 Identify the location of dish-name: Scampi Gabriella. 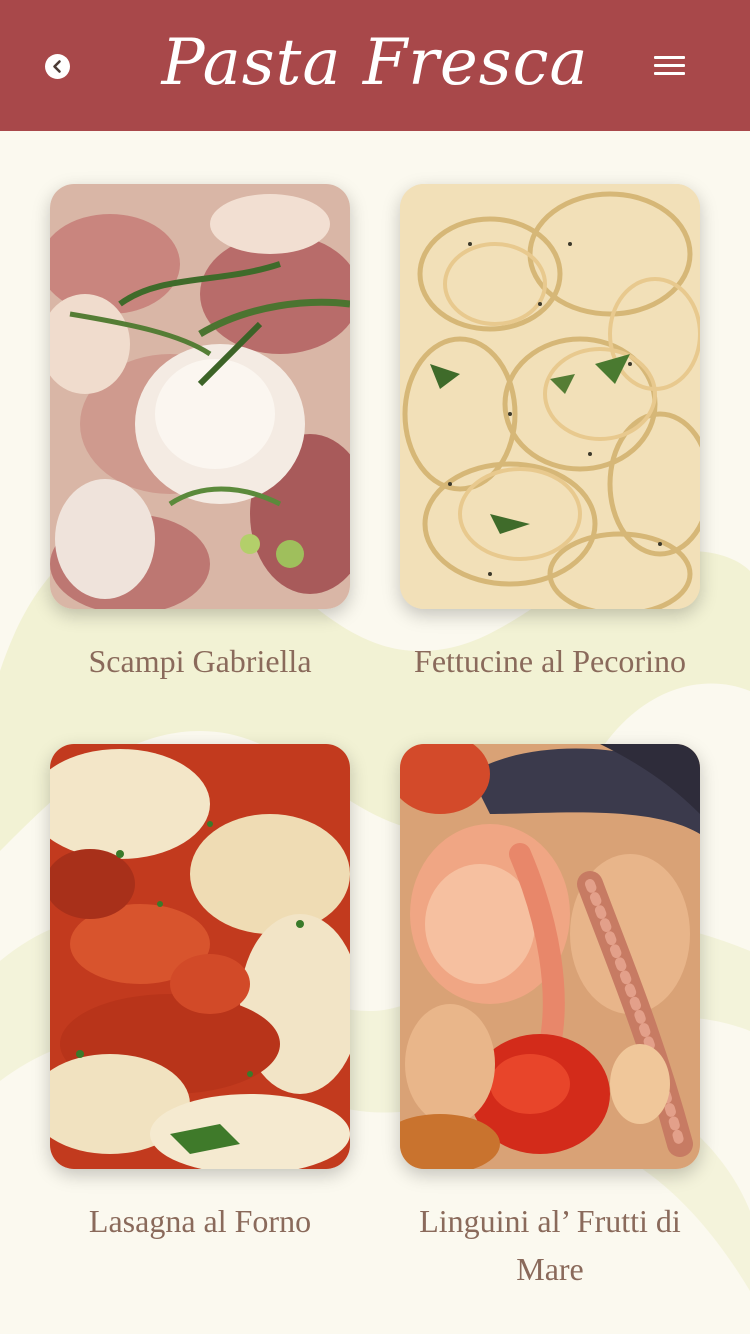
(200, 661).